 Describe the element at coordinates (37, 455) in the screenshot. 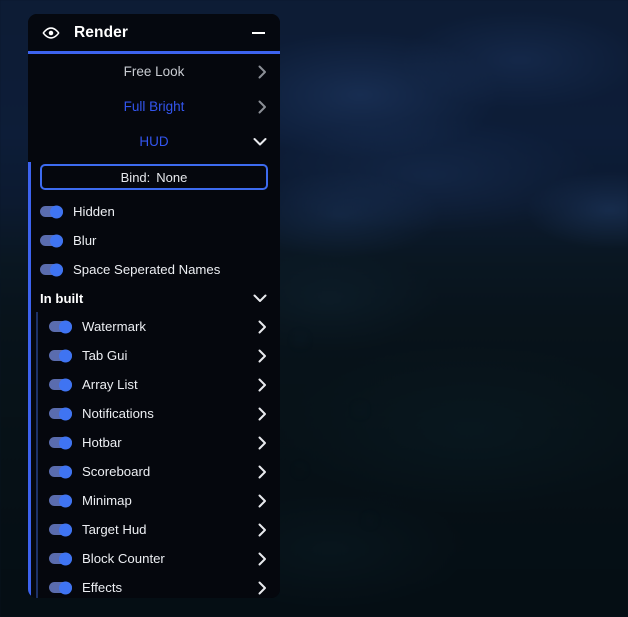

I see `nested-group-rail` at that location.